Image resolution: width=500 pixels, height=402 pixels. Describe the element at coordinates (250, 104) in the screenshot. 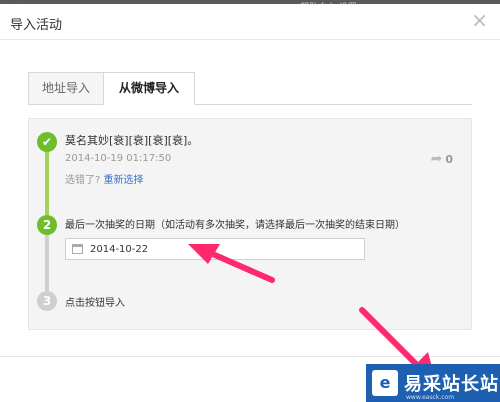

I see `tab-divider` at that location.